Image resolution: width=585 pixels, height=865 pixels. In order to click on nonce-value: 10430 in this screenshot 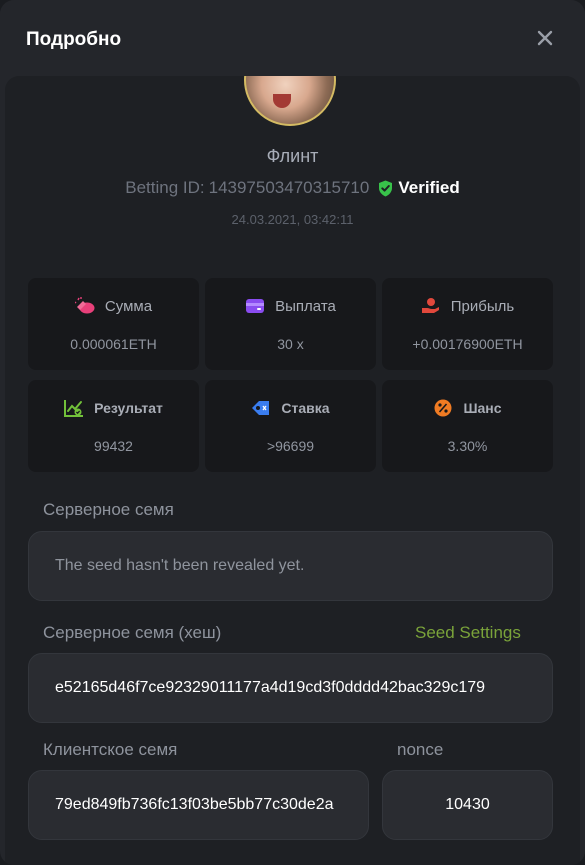, I will do `click(467, 804)`.